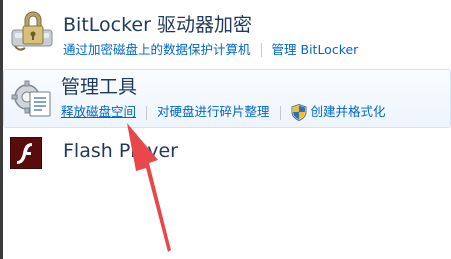 Image resolution: width=451 pixels, height=259 pixels. I want to click on manage-bitlocker-link: 管理 BitLocker, so click(315, 50).